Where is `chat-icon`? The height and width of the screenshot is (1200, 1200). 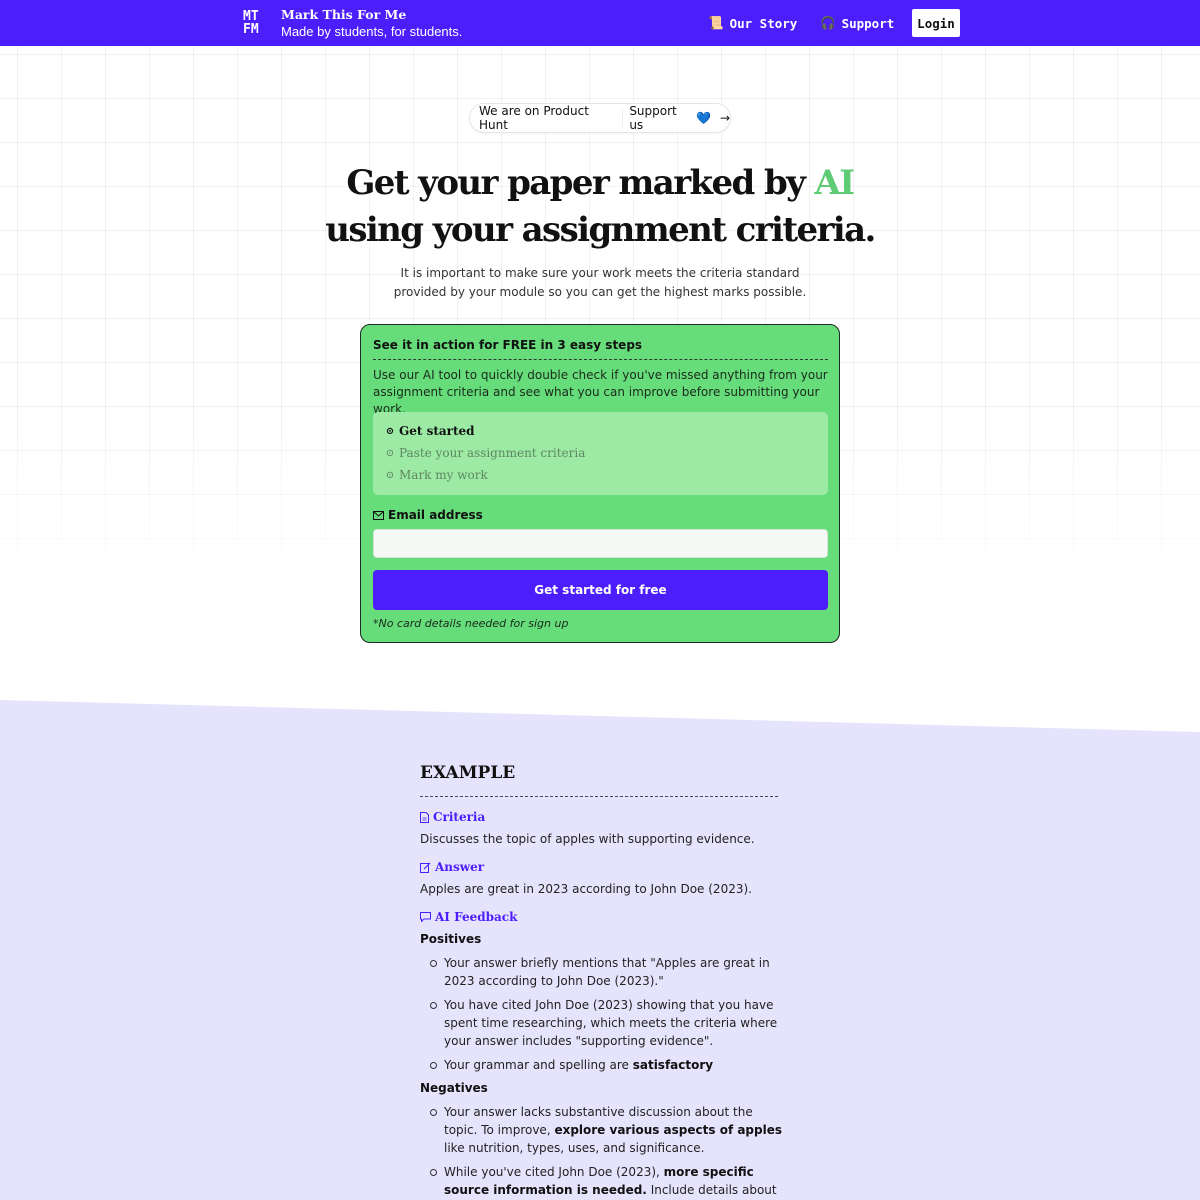 chat-icon is located at coordinates (425, 917).